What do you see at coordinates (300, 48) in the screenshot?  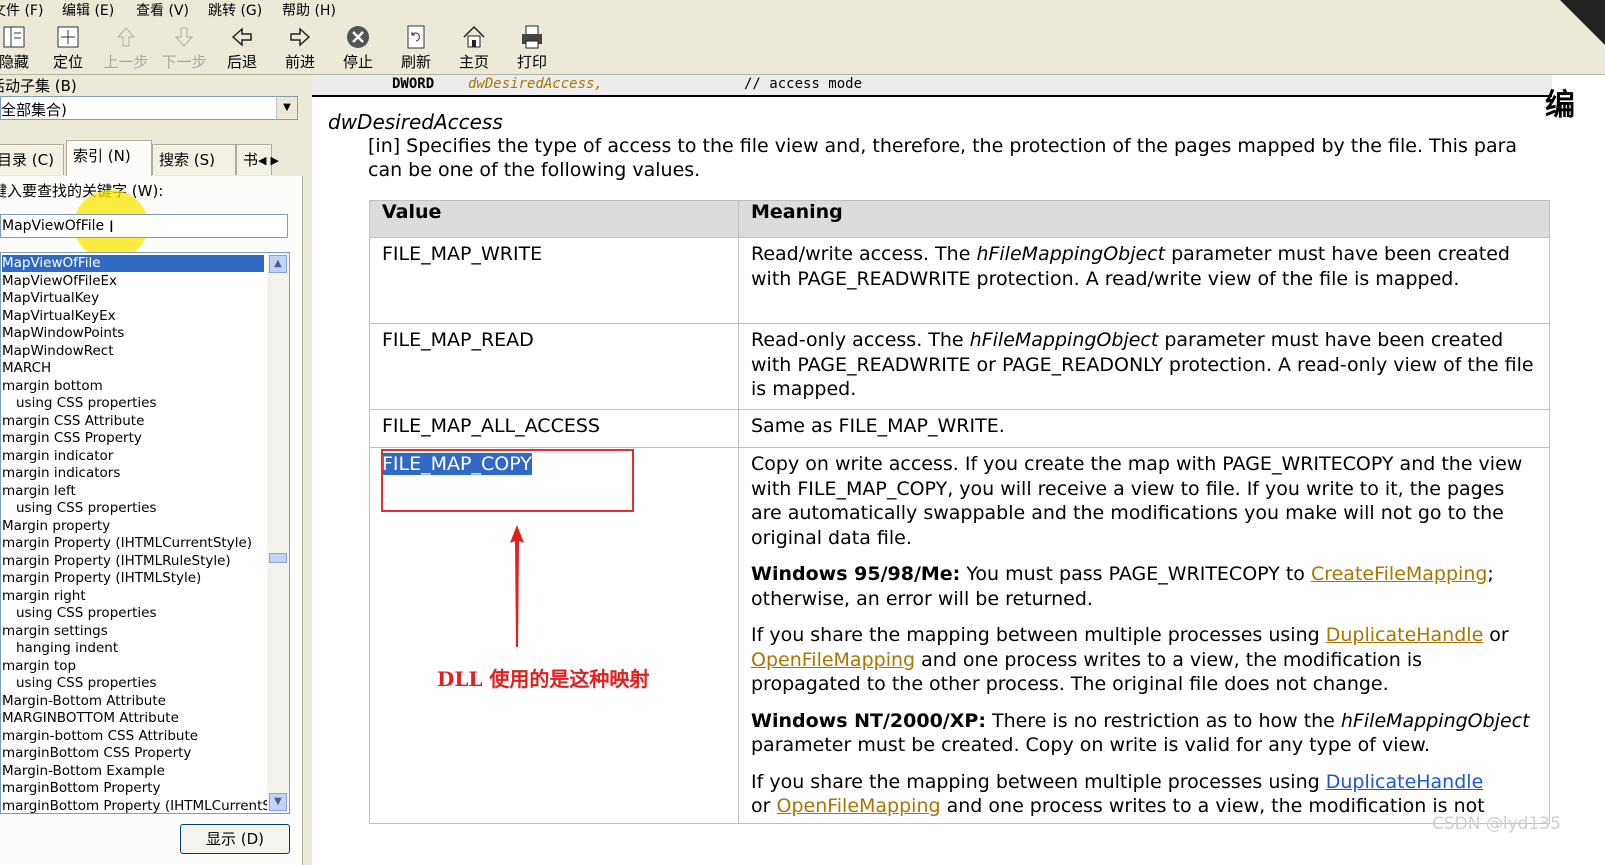 I see `forward-button: 前进` at bounding box center [300, 48].